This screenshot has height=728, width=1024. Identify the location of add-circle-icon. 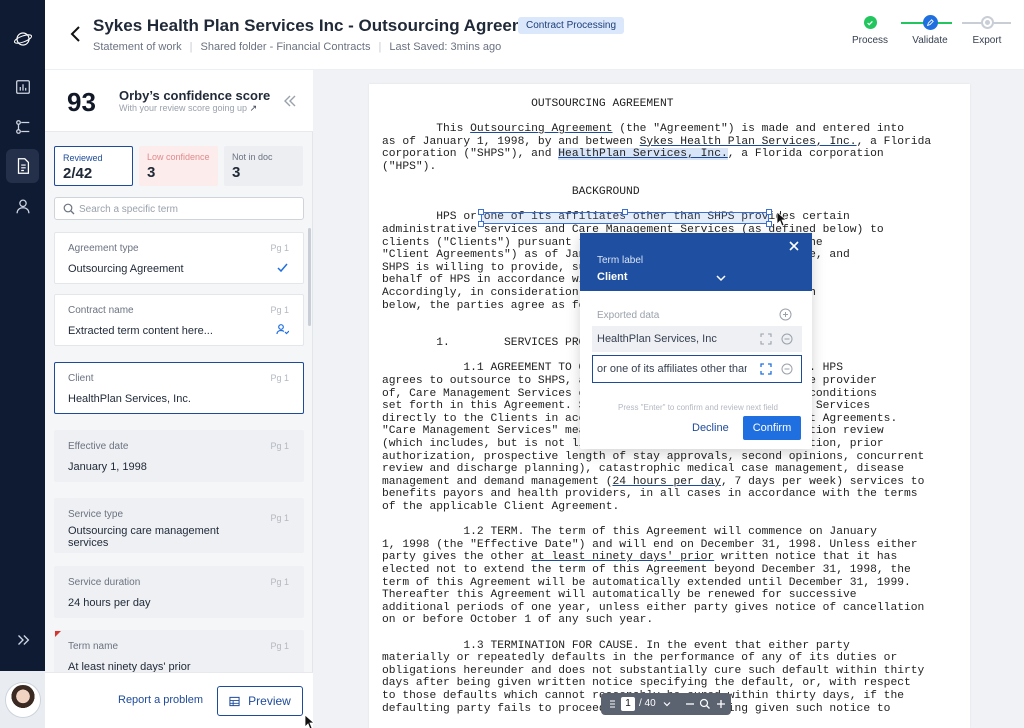
(785, 314).